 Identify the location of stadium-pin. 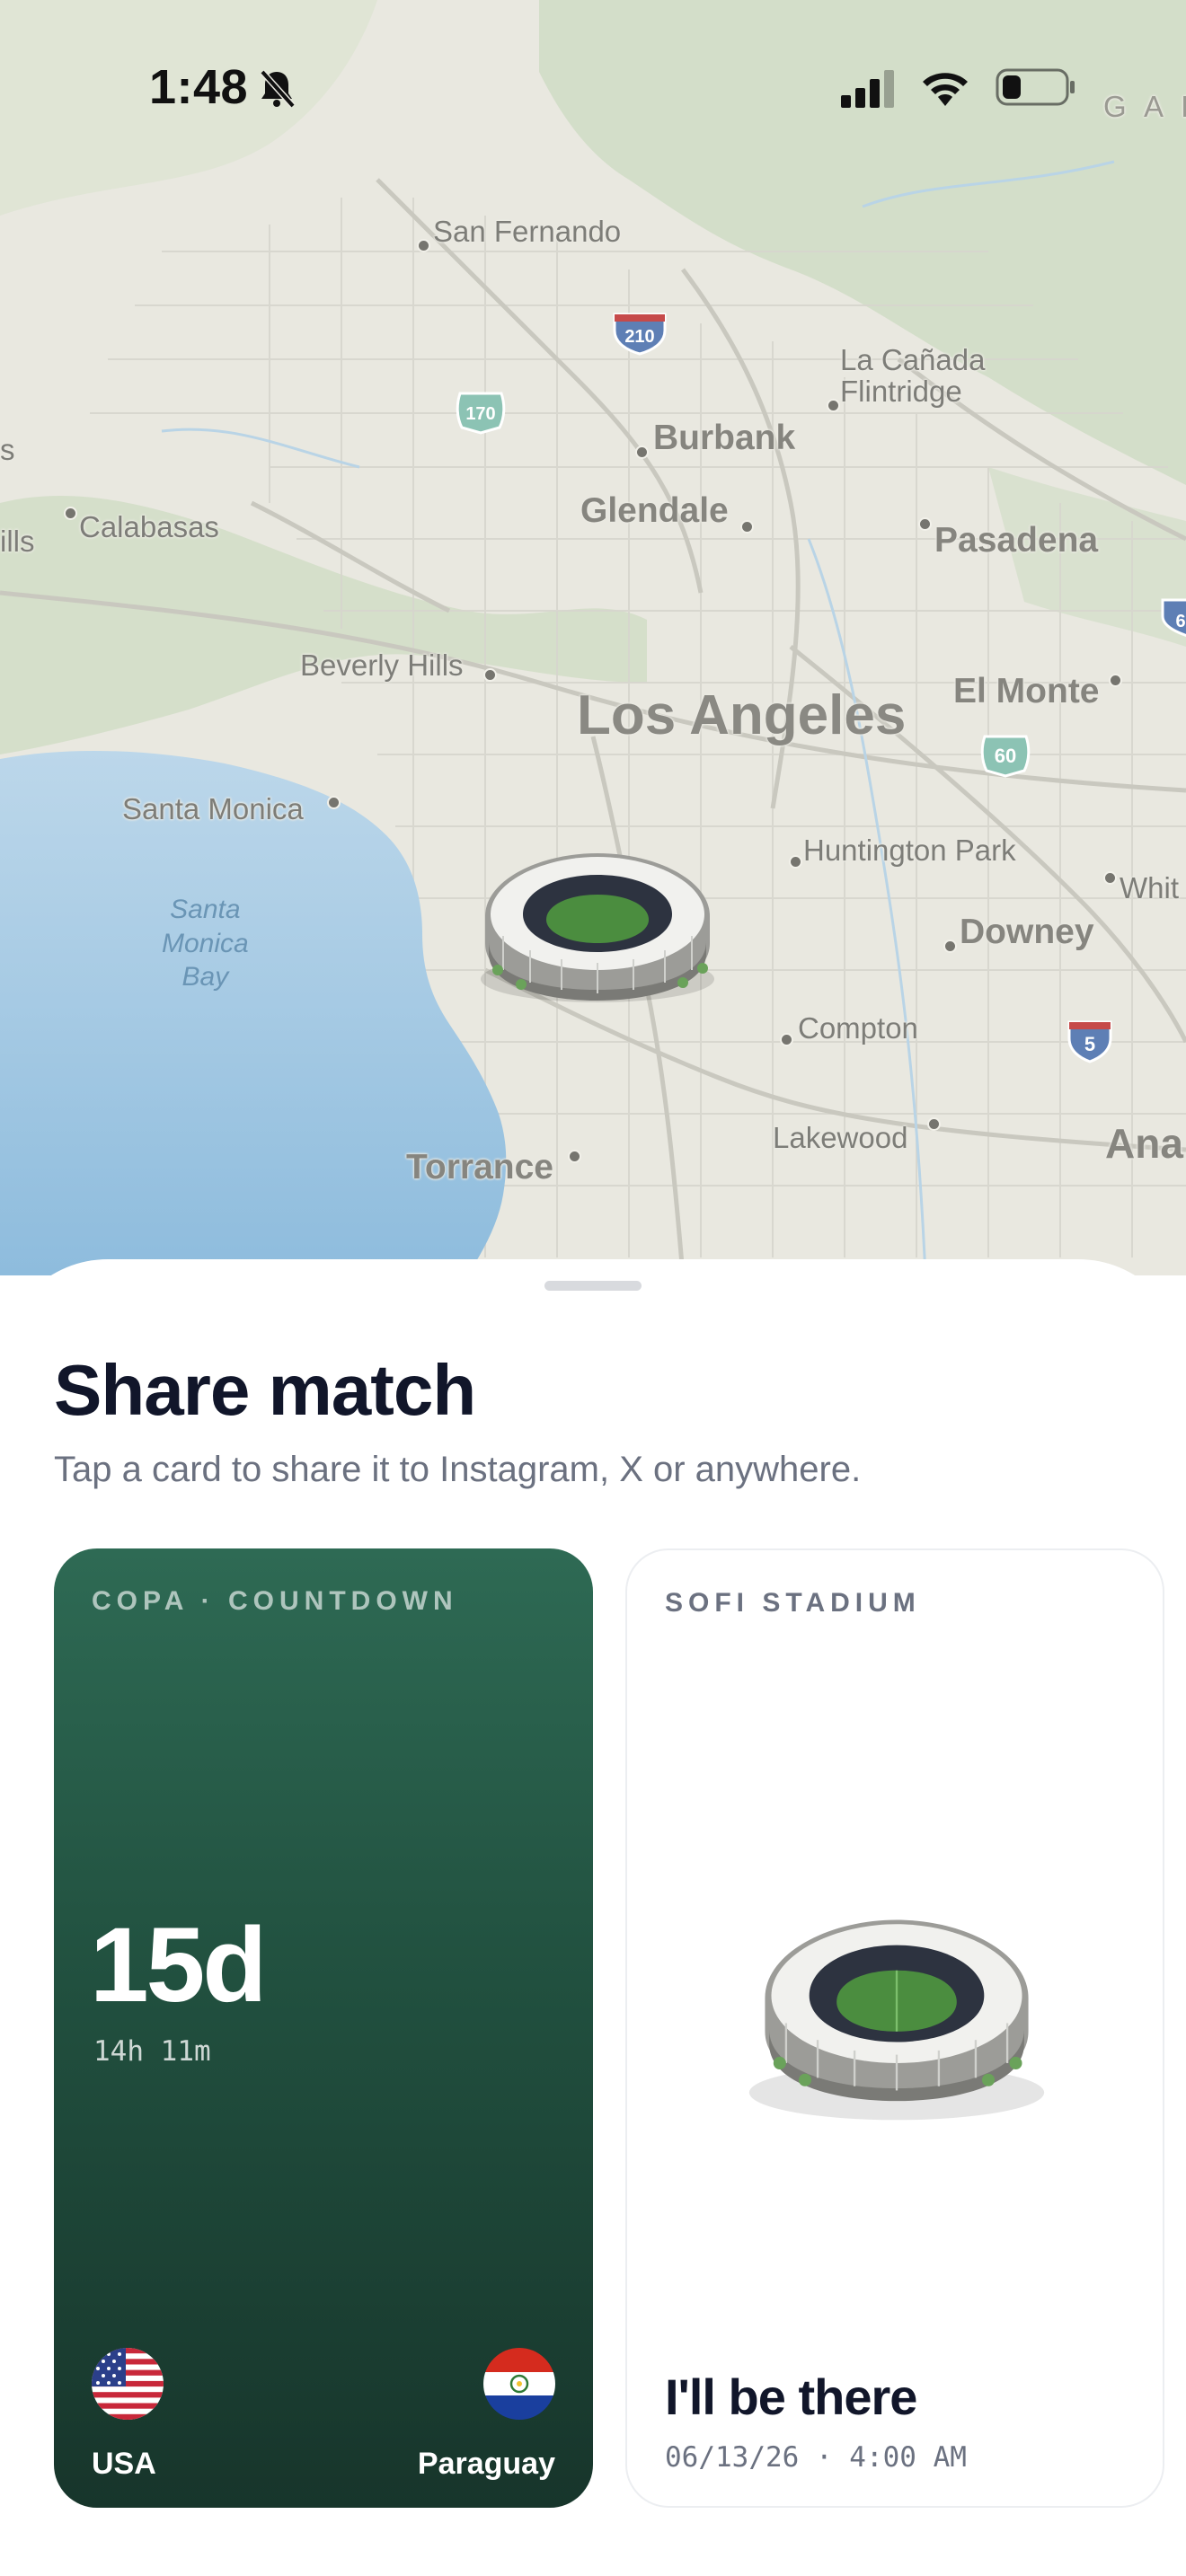
(597, 925).